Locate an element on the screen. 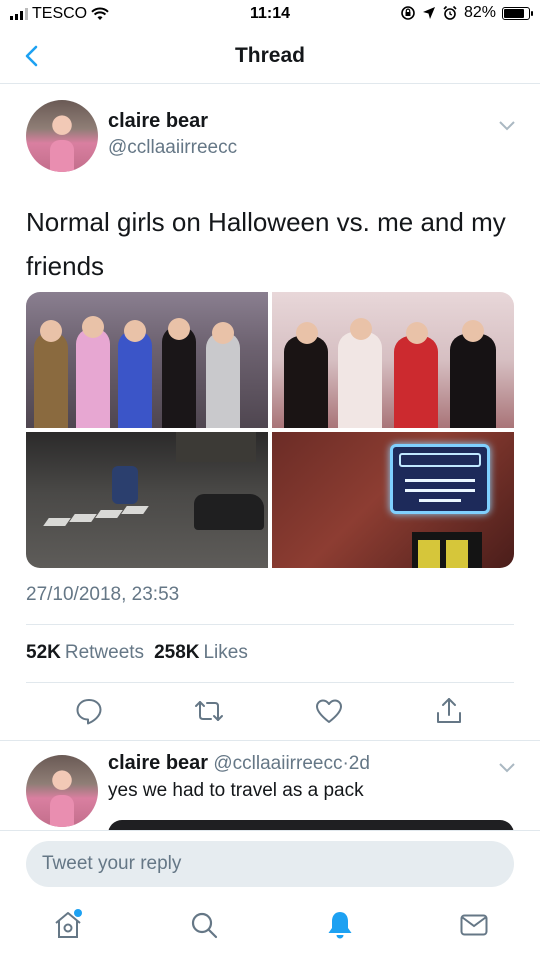 This screenshot has width=540, height=960. status-right: 82% is located at coordinates (466, 13).